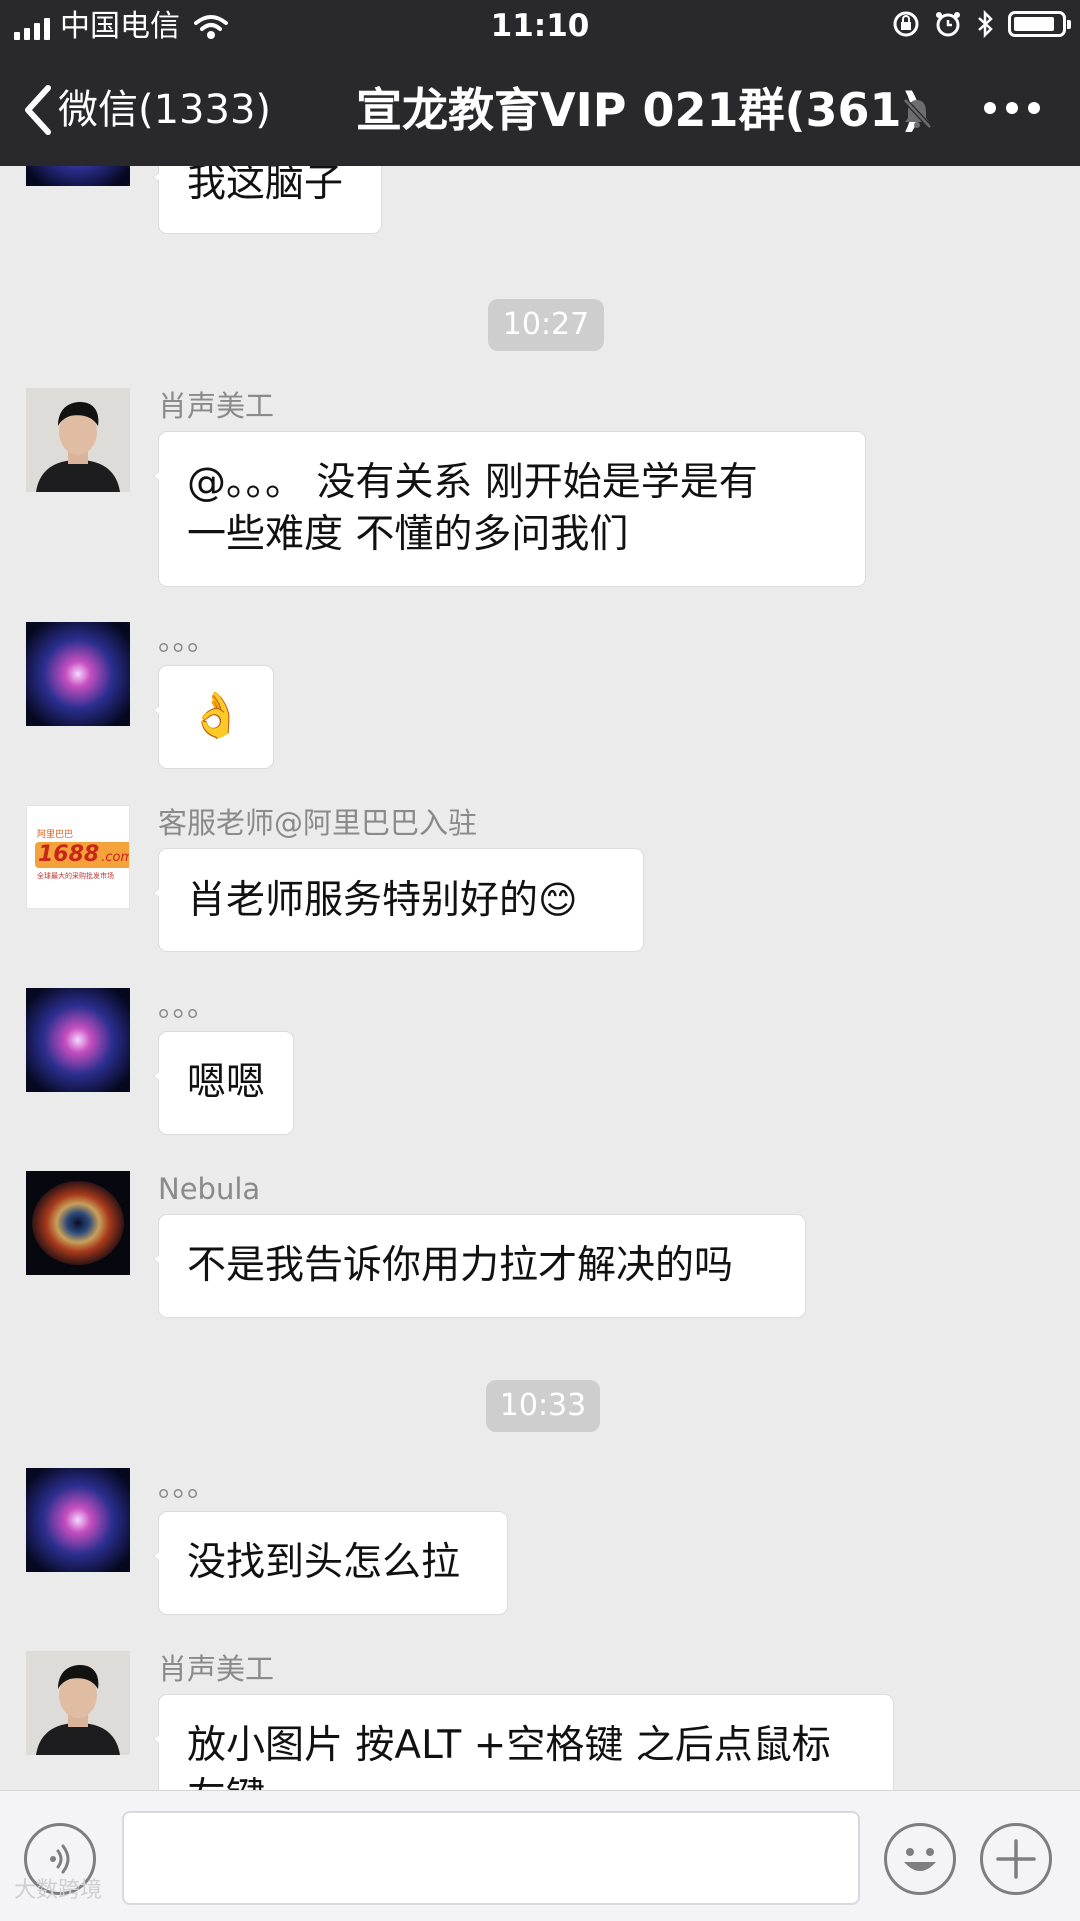  I want to click on battery-icon, so click(1039, 24).